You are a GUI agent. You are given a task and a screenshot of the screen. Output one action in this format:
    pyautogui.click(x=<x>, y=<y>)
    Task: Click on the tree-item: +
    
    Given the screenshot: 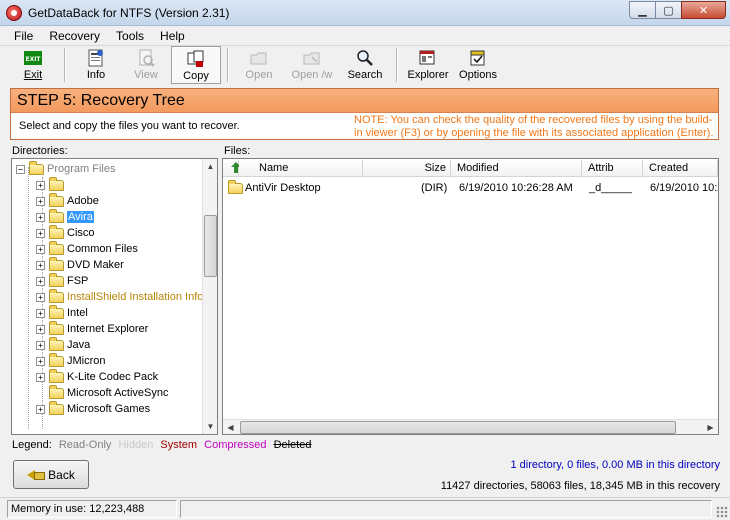 What is the action you would take?
    pyautogui.click(x=51, y=184)
    